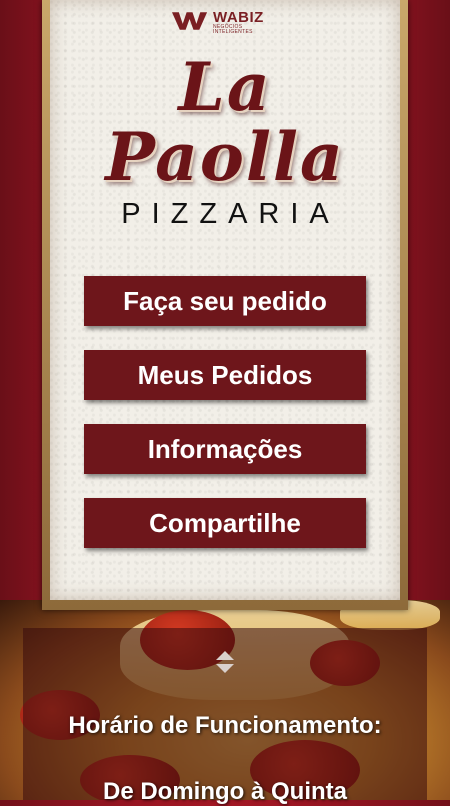  What do you see at coordinates (238, 17) in the screenshot?
I see `vendor-name: WABIZ` at bounding box center [238, 17].